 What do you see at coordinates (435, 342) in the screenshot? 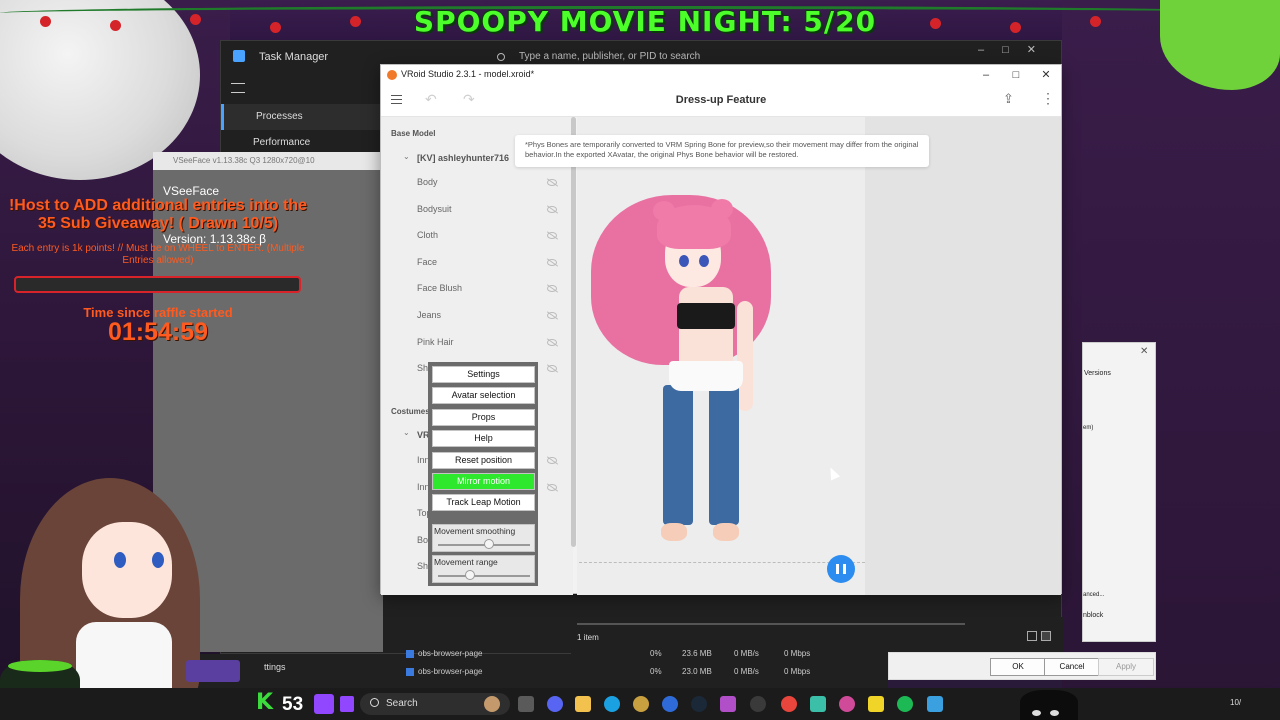
I see `layer-label: Pink Hair` at bounding box center [435, 342].